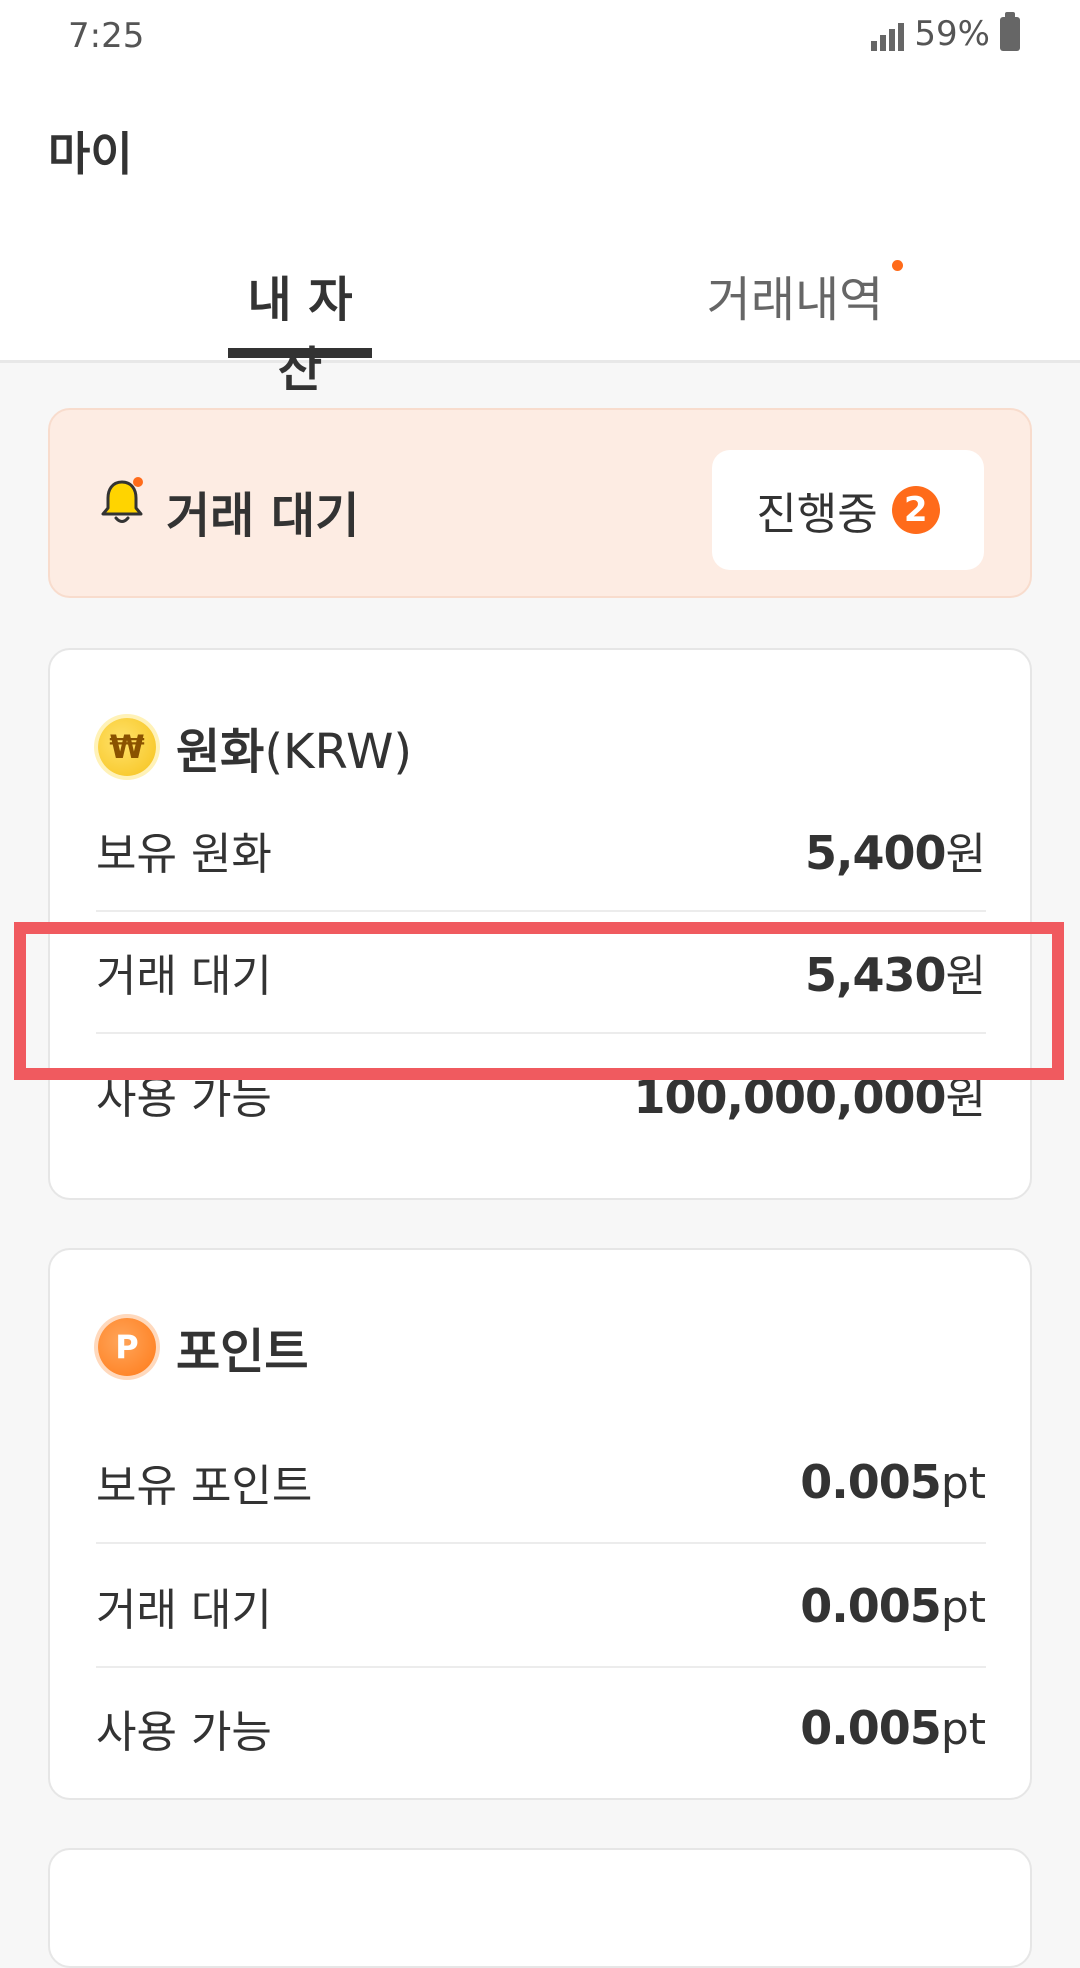 The height and width of the screenshot is (1968, 1080). I want to click on battery-percent: 59%, so click(952, 34).